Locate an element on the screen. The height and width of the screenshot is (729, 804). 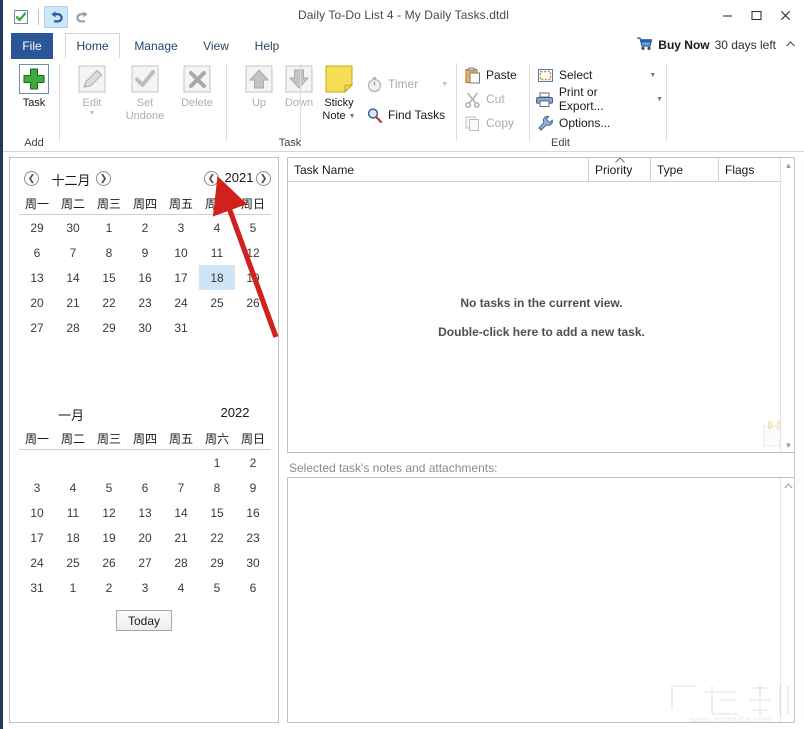
copy-button: Copy is located at coordinates (488, 123).